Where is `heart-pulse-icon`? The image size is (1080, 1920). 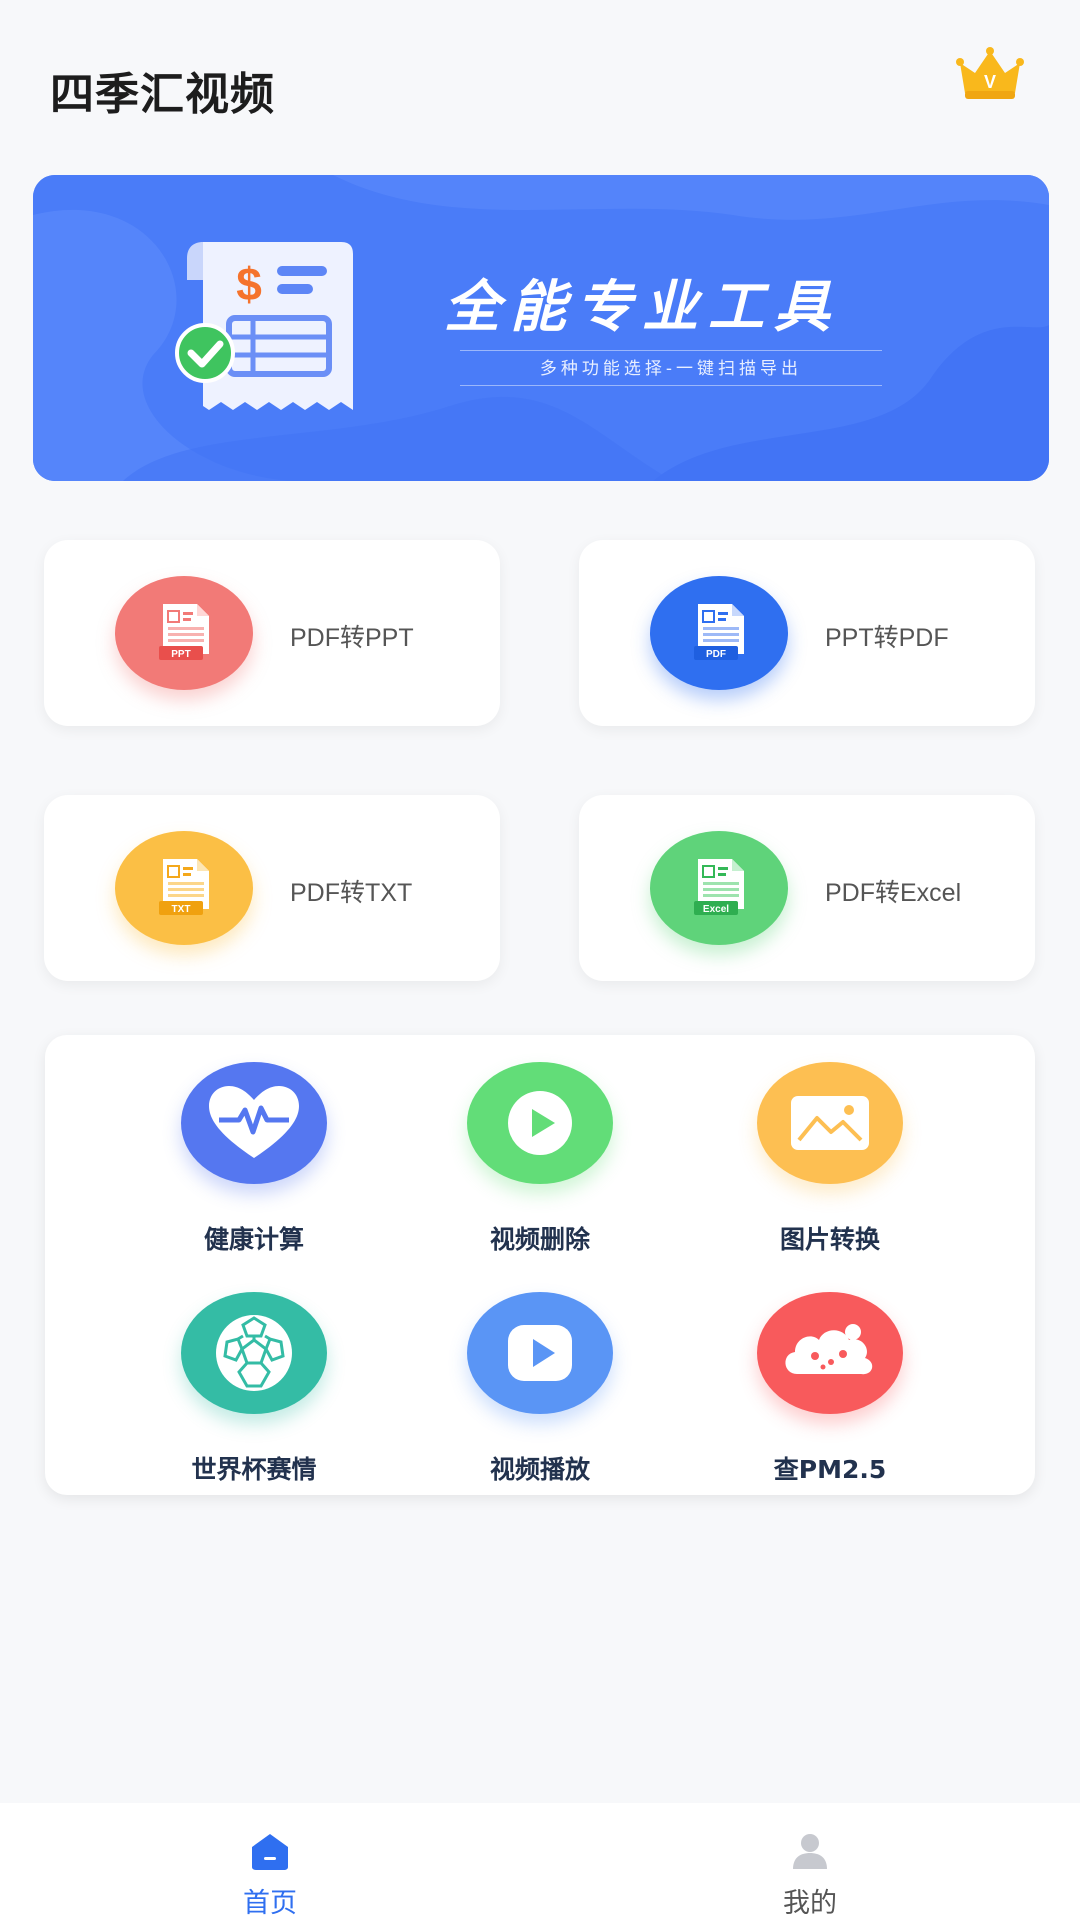
heart-pulse-icon is located at coordinates (254, 1122).